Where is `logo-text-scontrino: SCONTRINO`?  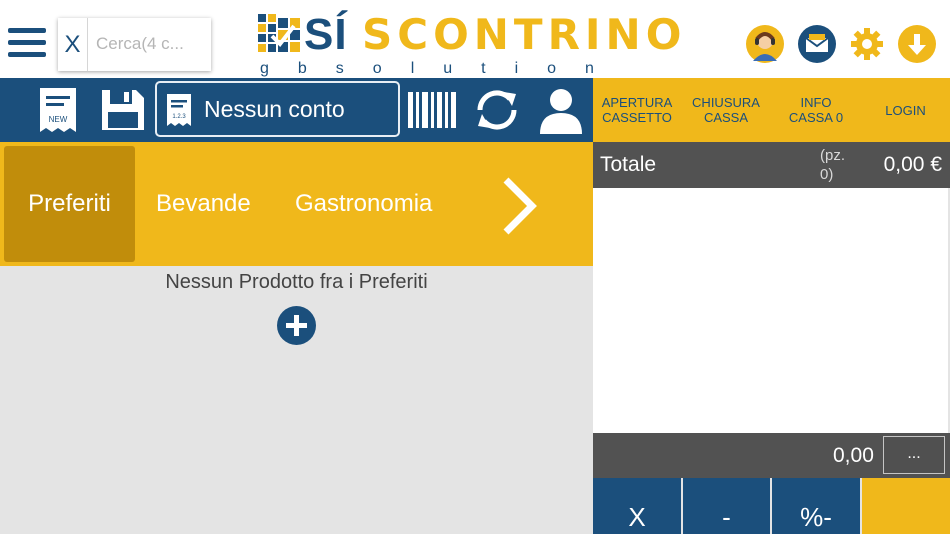
logo-text-scontrino: SCONTRINO is located at coordinates (524, 34).